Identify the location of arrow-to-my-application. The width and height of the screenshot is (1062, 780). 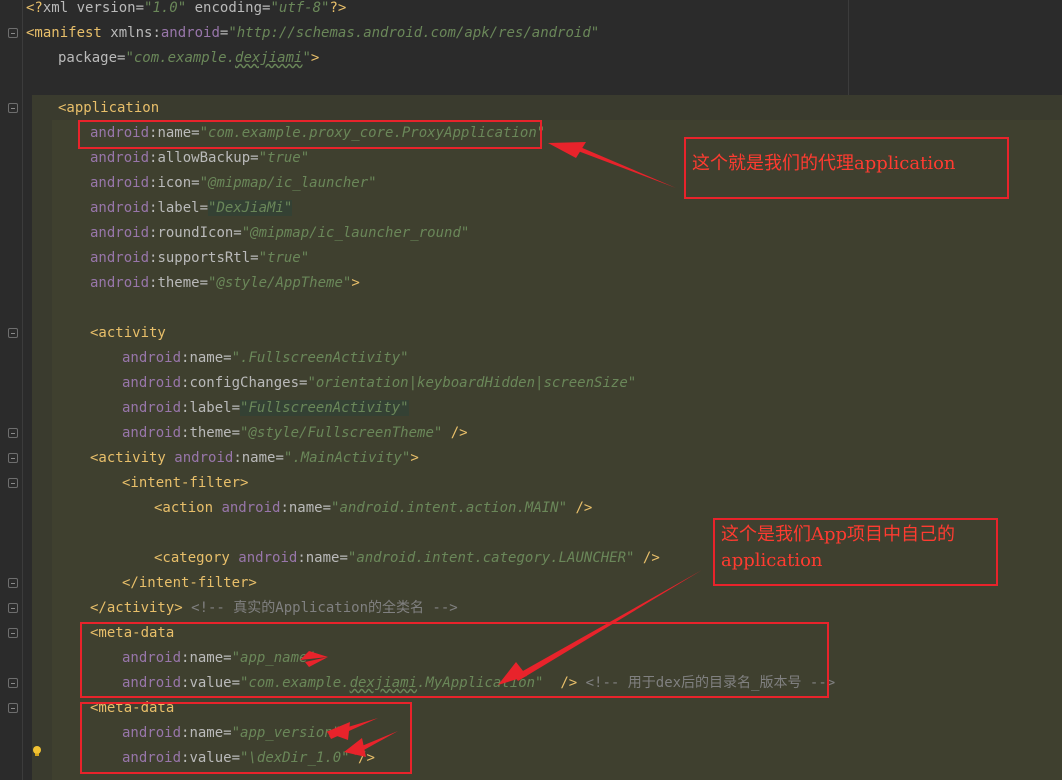
(600, 627).